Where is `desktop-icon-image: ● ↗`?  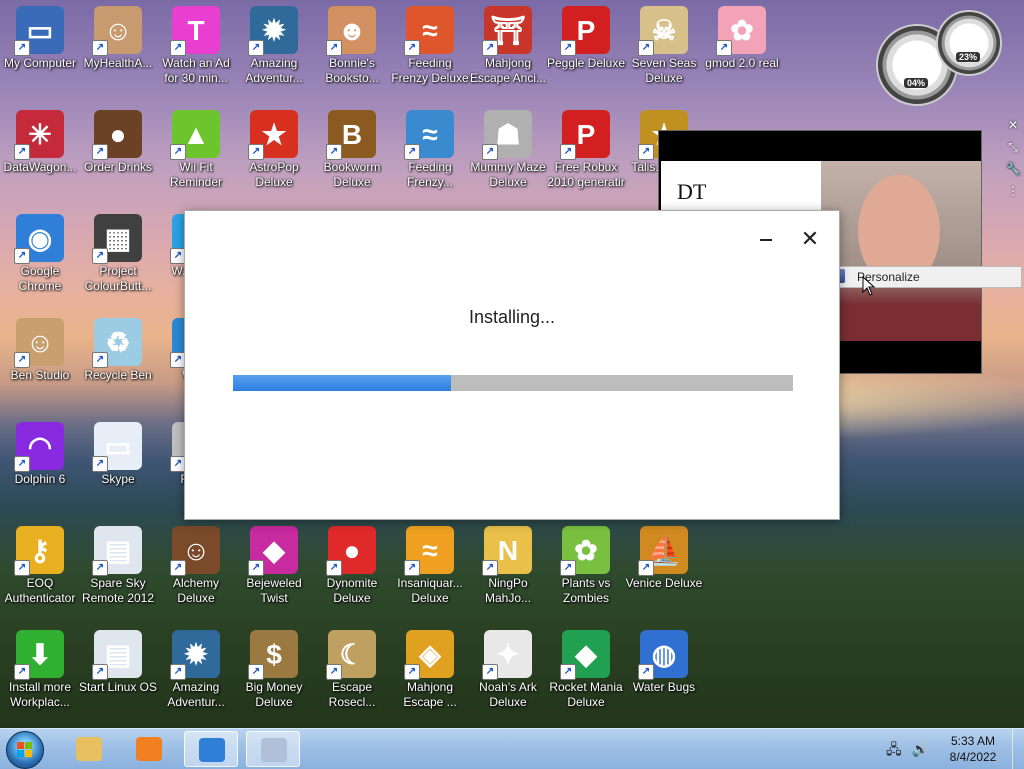
desktop-icon-image: ● ↗ is located at coordinates (351, 551).